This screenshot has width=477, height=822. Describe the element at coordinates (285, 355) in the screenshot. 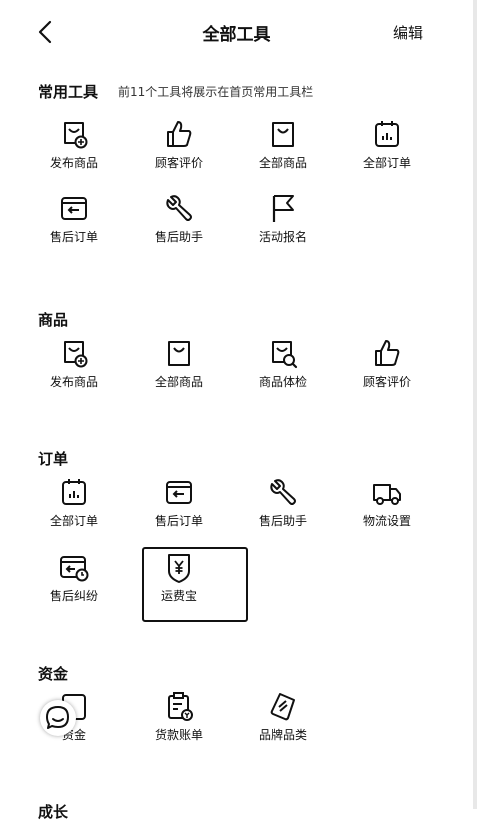

I see `bag-search-icon` at that location.